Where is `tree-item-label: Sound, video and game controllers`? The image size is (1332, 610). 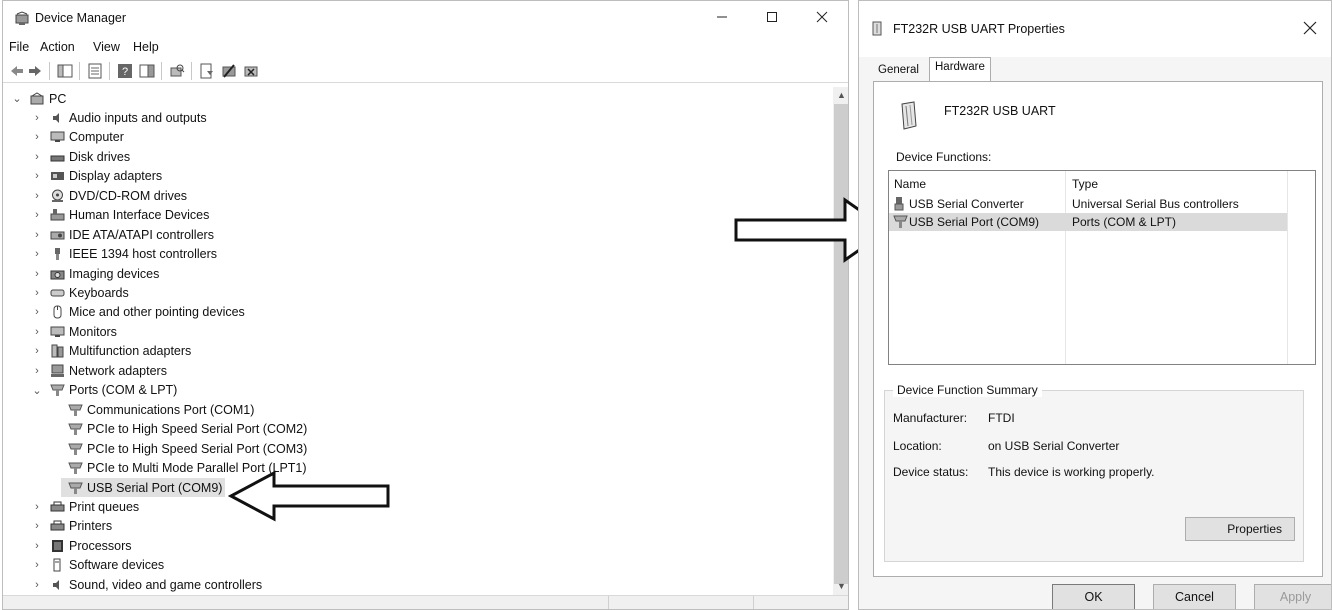 tree-item-label: Sound, video and game controllers is located at coordinates (166, 584).